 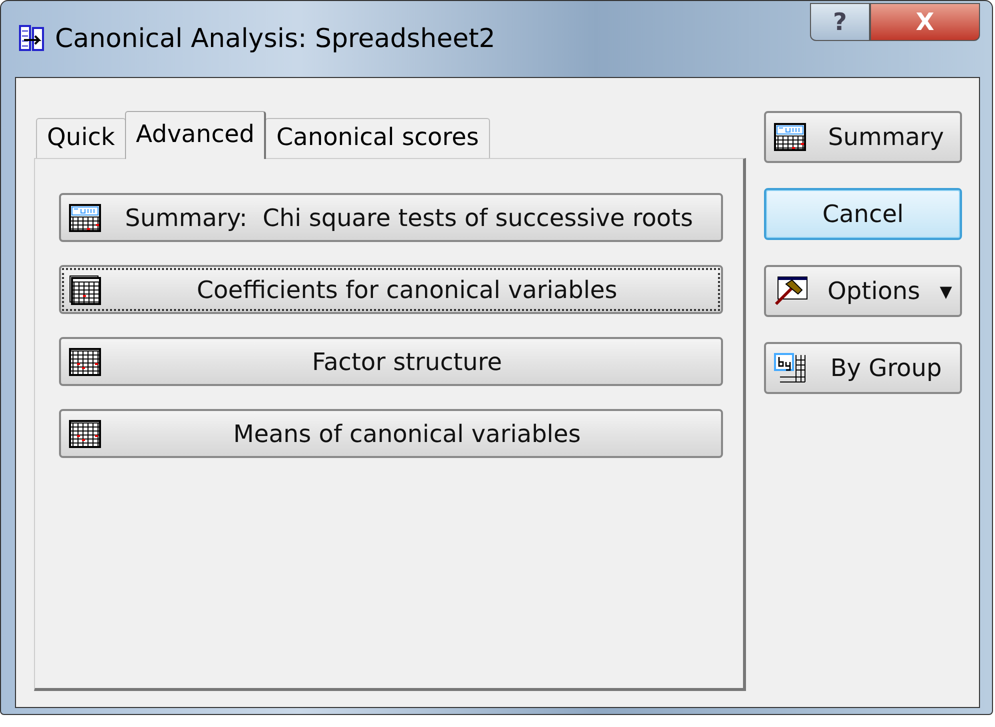 I want to click on window-title: Canonical Analysis: Spreadsheet2, so click(x=275, y=39).